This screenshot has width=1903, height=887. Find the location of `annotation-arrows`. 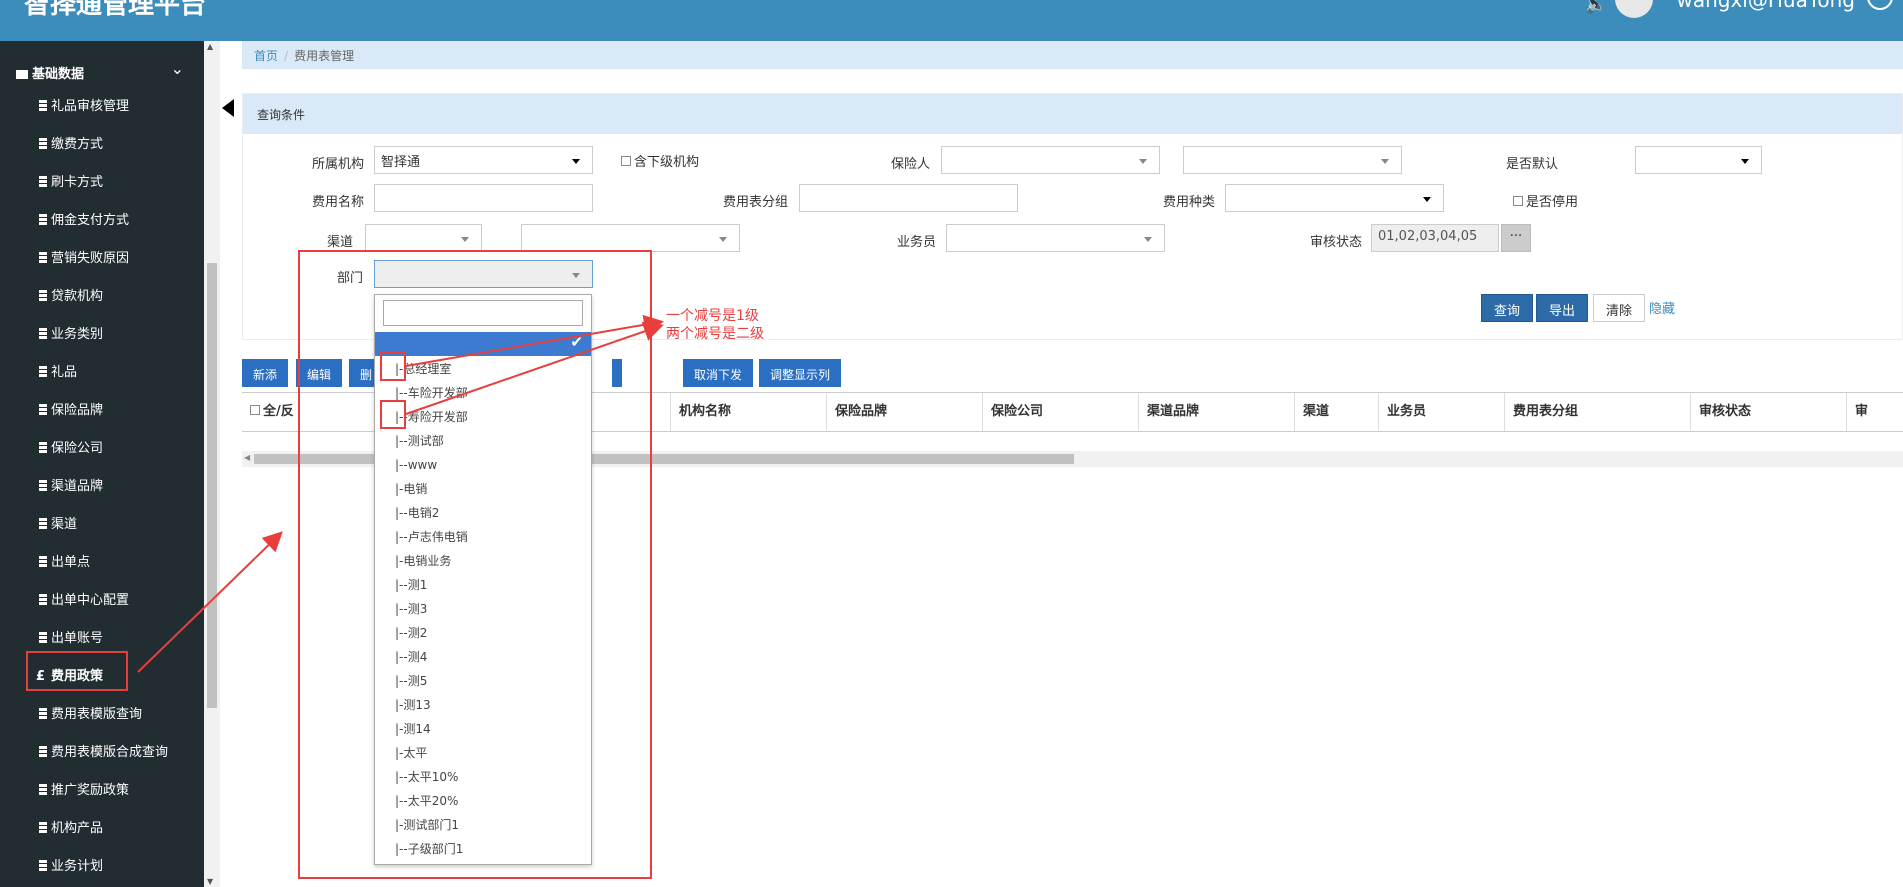

annotation-arrows is located at coordinates (400, 493).